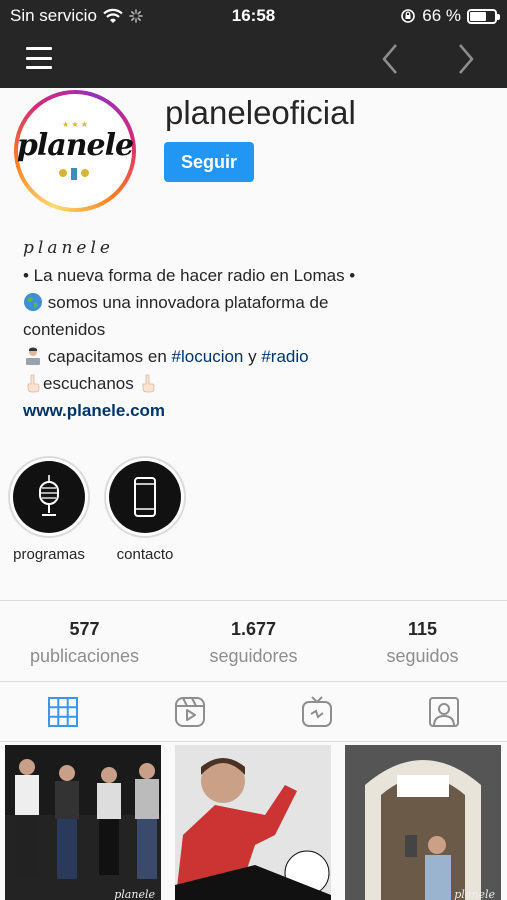 This screenshot has width=507, height=900. I want to click on hashtag-locucion: #locucion, so click(208, 356).